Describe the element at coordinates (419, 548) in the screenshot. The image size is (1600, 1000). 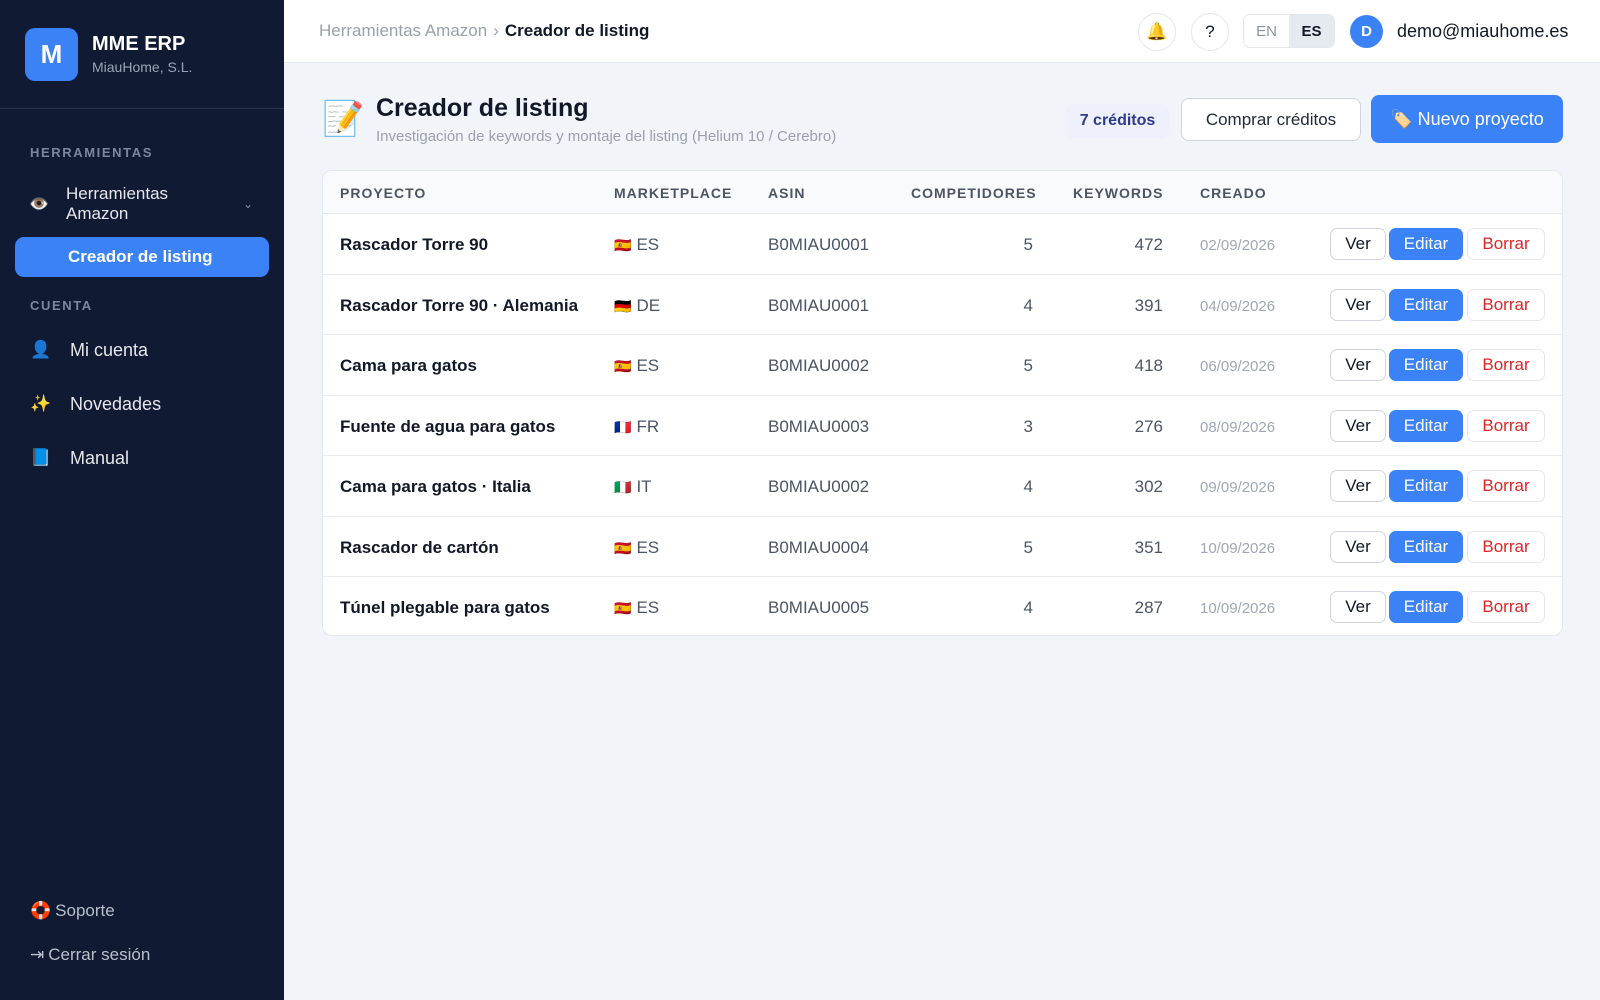
I see `project-name: Rascador de cartón` at that location.